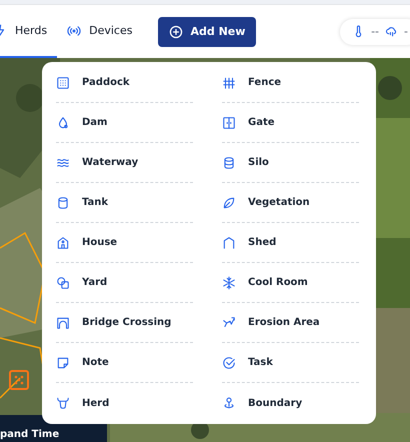 The width and height of the screenshot is (410, 442). What do you see at coordinates (63, 83) in the screenshot?
I see `grid-square-icon` at bounding box center [63, 83].